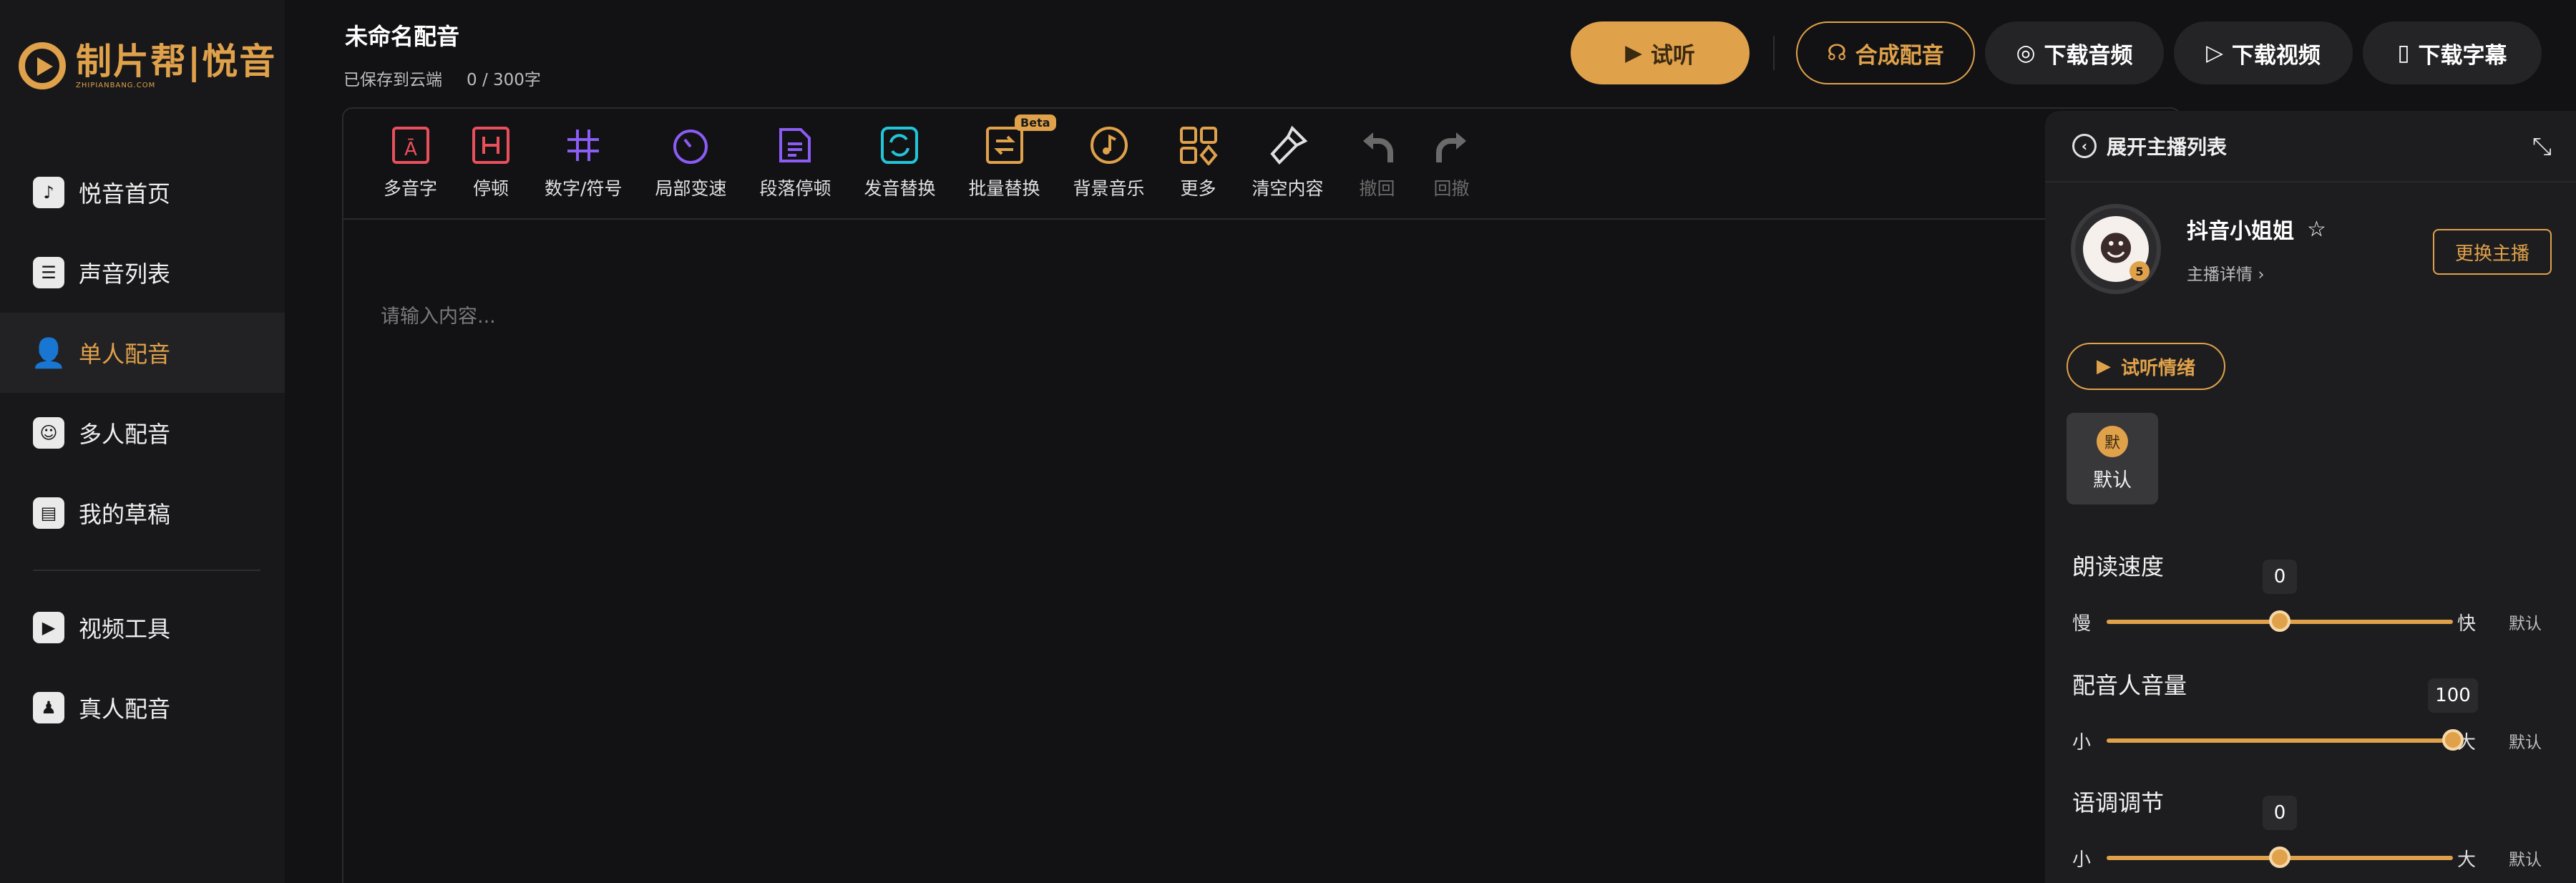 Image resolution: width=2576 pixels, height=883 pixels. What do you see at coordinates (125, 355) in the screenshot?
I see `sidebar-item-label: 单人配音` at bounding box center [125, 355].